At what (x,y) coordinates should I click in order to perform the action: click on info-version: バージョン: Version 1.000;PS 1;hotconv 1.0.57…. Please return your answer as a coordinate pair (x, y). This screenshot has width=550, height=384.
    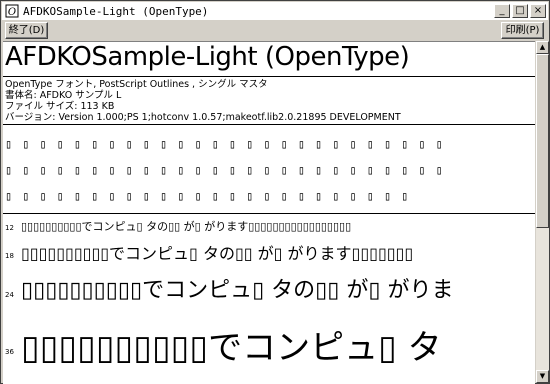
    Looking at the image, I should click on (203, 117).